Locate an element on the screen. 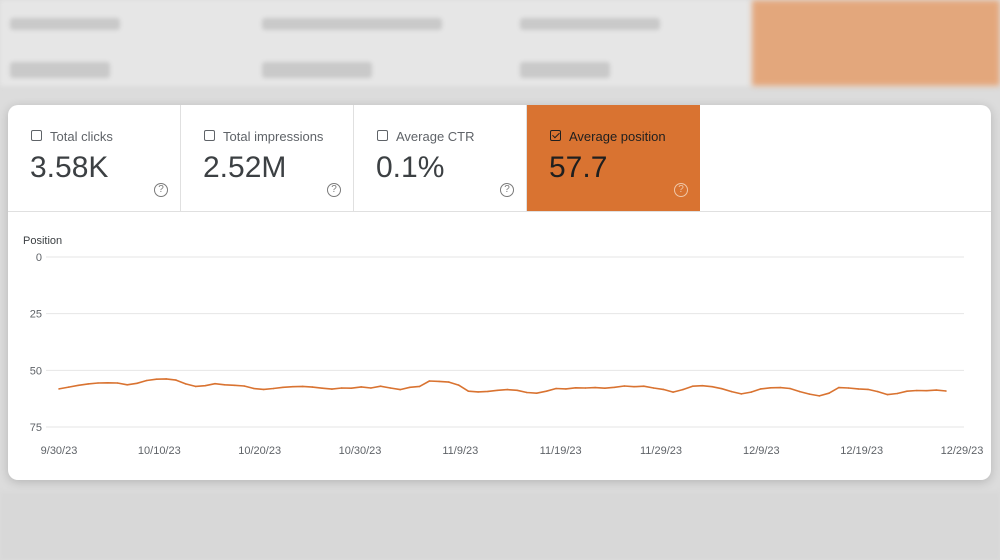  metric-value: 2.52M is located at coordinates (245, 167).